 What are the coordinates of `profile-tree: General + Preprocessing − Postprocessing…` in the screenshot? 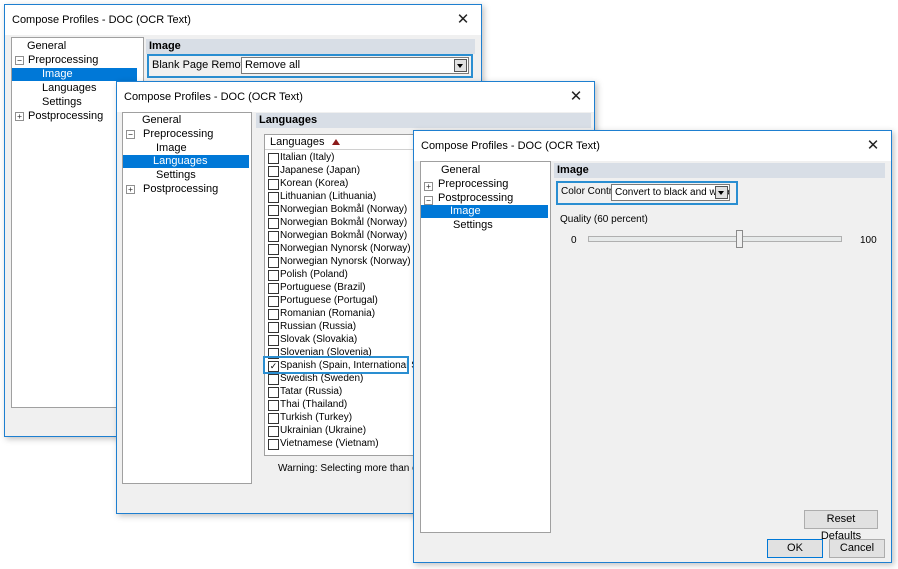 It's located at (485, 347).